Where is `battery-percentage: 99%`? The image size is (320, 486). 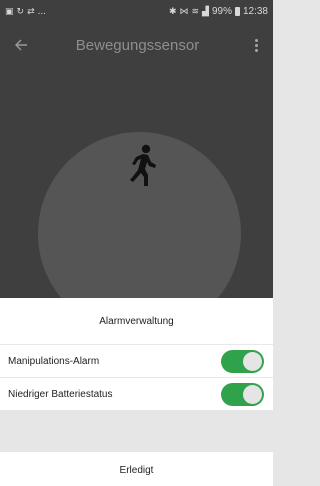 battery-percentage: 99% is located at coordinates (221, 11).